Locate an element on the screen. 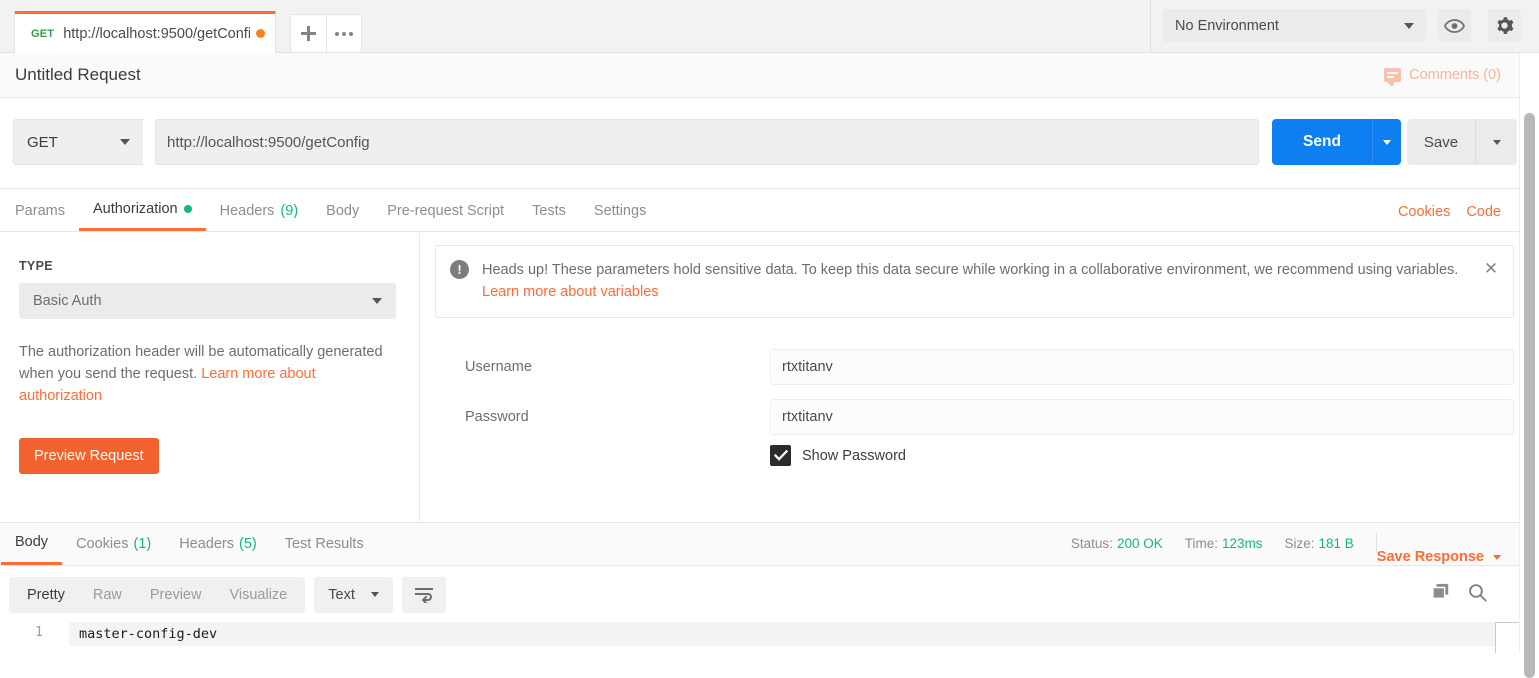 Image resolution: width=1539 pixels, height=678 pixels. save-response-button: Save Response is located at coordinates (1439, 557).